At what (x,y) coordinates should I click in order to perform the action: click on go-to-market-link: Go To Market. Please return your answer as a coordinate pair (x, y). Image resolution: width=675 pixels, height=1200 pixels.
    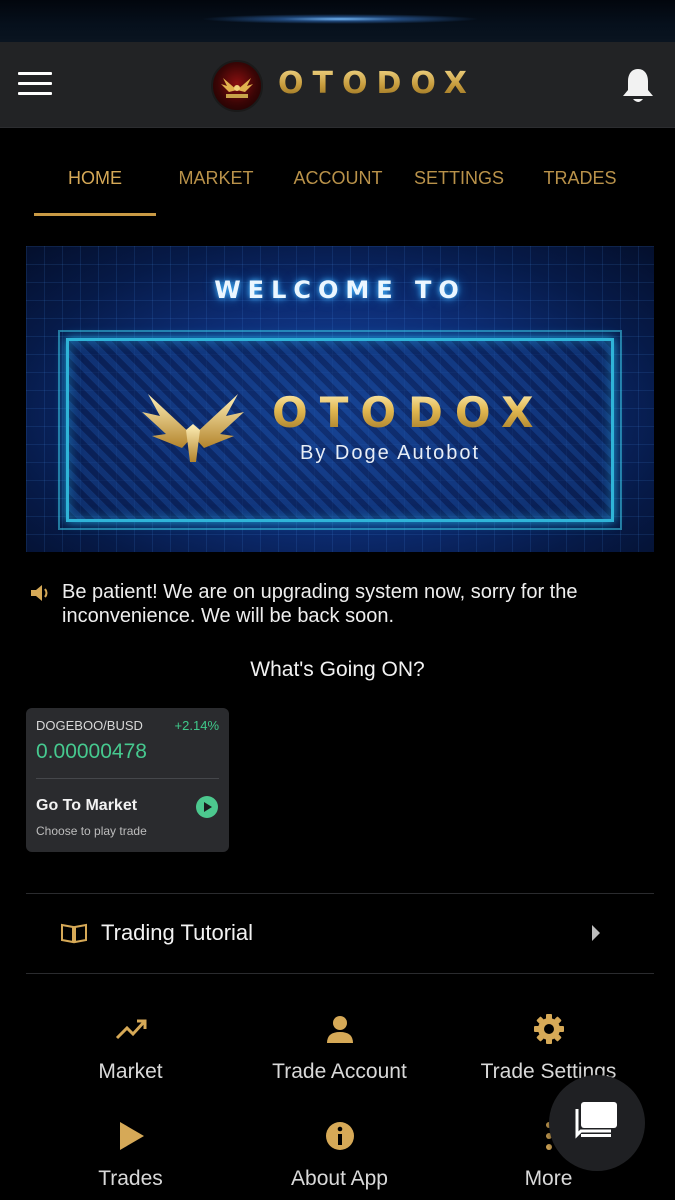
    Looking at the image, I should click on (86, 806).